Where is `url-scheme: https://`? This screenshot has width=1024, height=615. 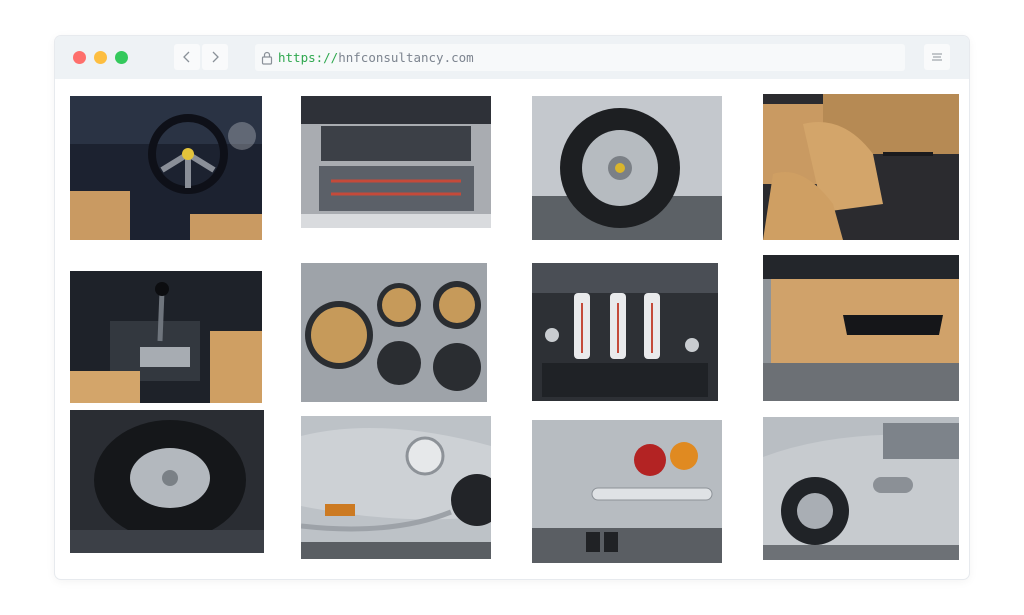 url-scheme: https:// is located at coordinates (308, 57).